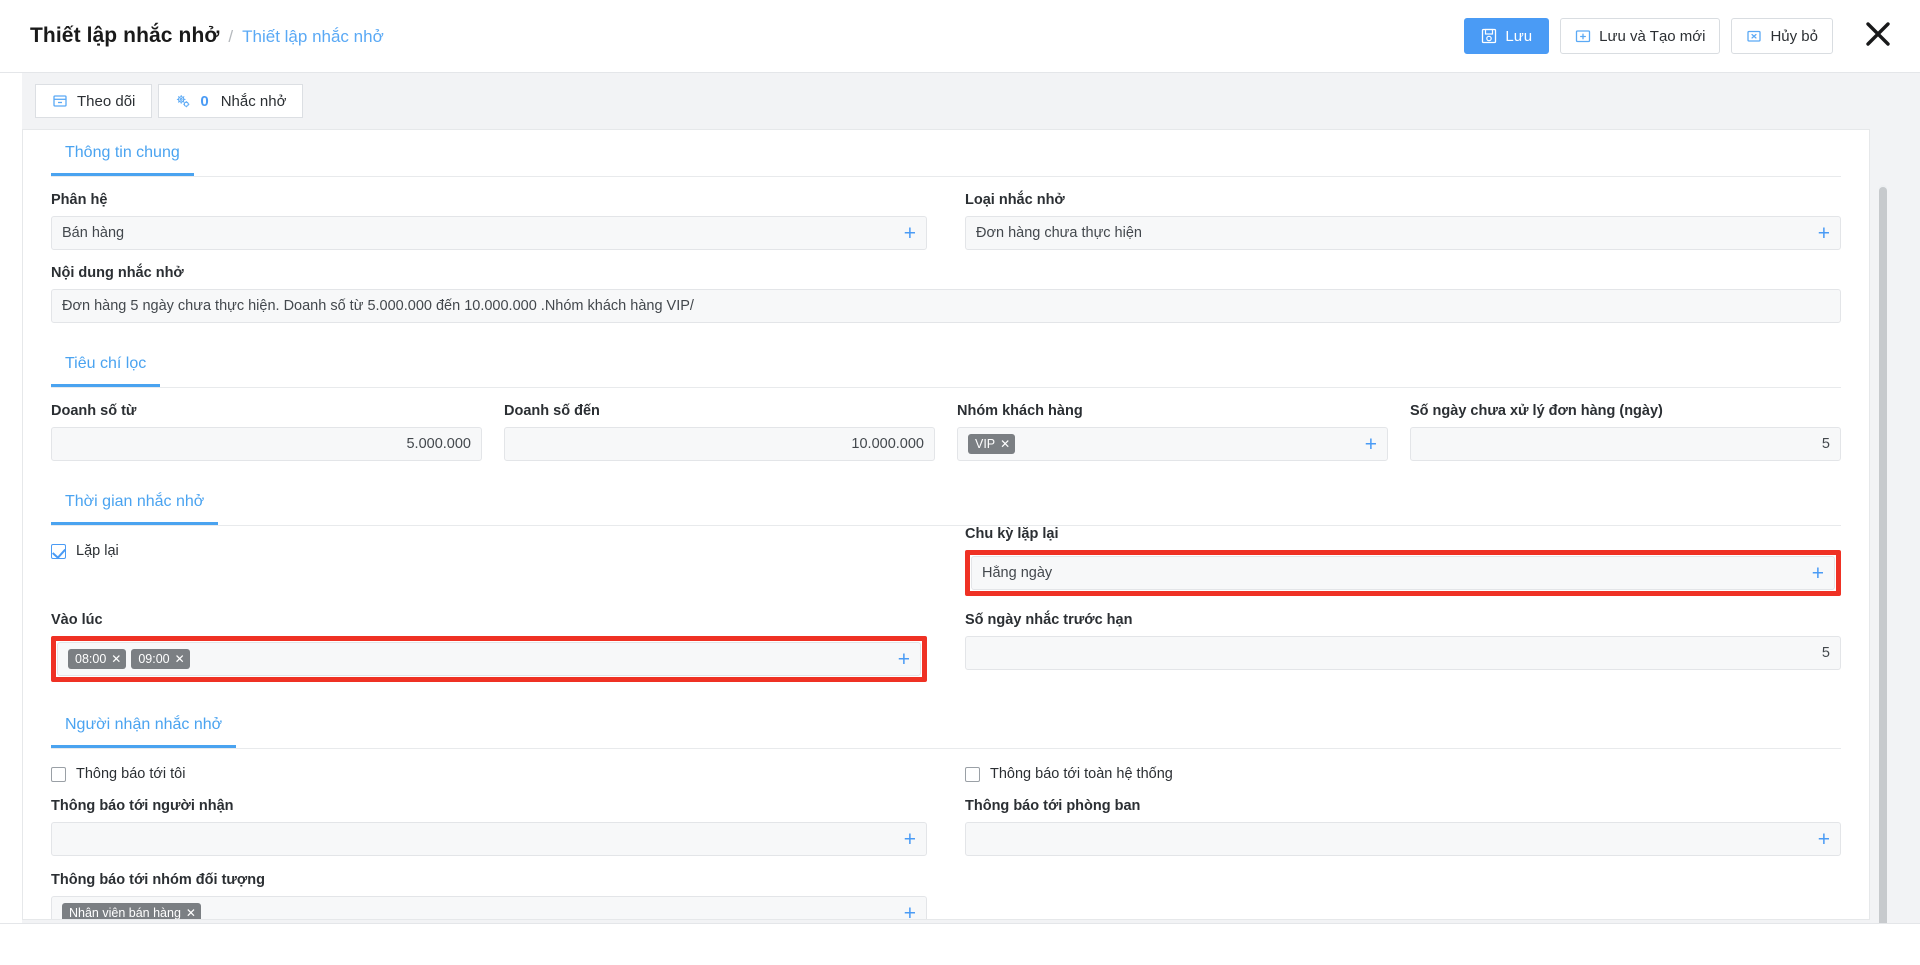 This screenshot has width=1920, height=965. I want to click on unprocessed-days-input: 5, so click(1625, 444).